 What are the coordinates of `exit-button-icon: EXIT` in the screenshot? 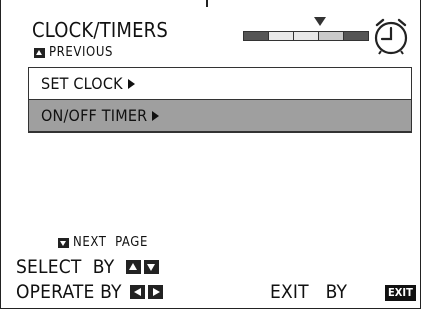 It's located at (400, 293).